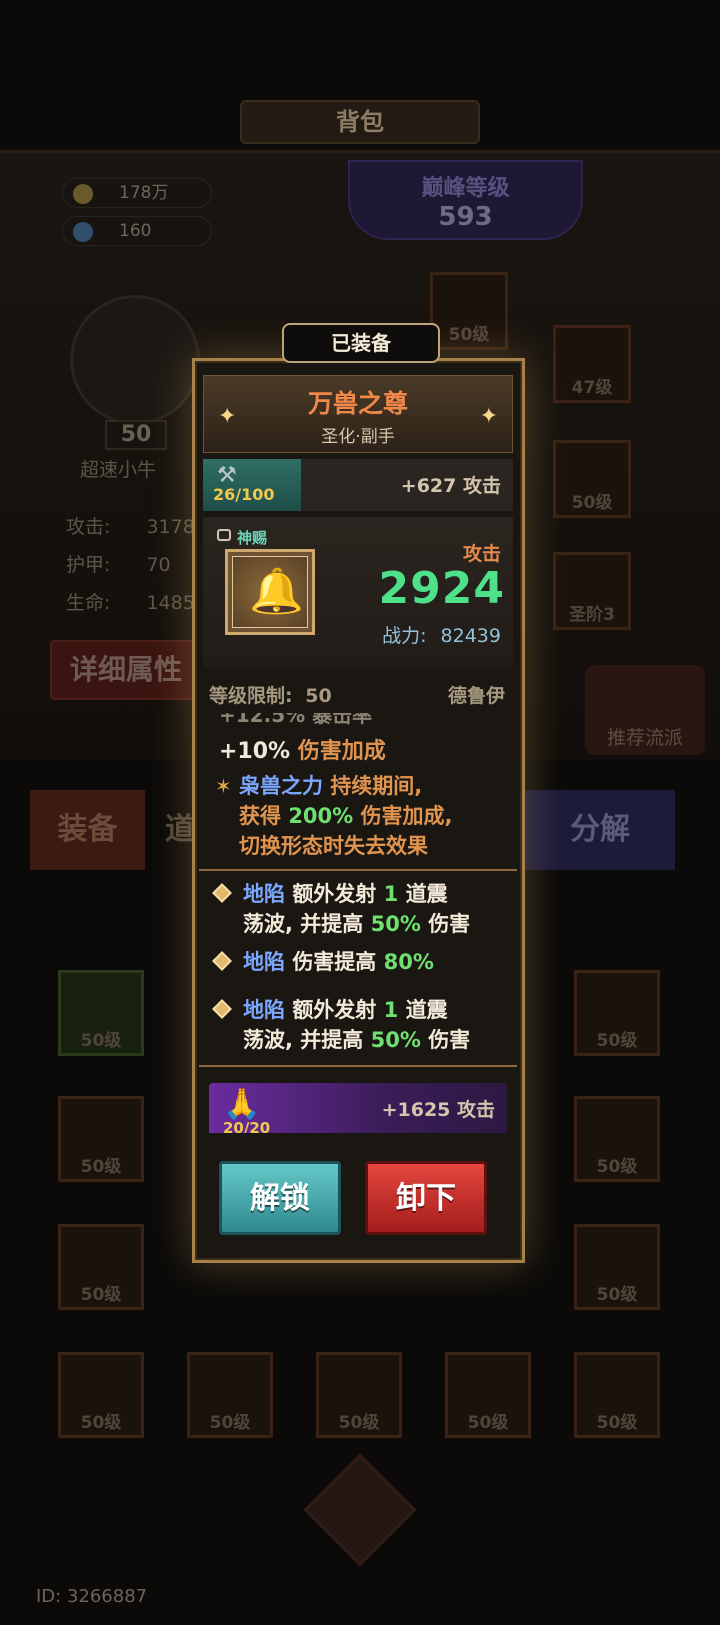 The width and height of the screenshot is (720, 1625). Describe the element at coordinates (395, 924) in the screenshot. I see `rune-percent: 50%` at that location.